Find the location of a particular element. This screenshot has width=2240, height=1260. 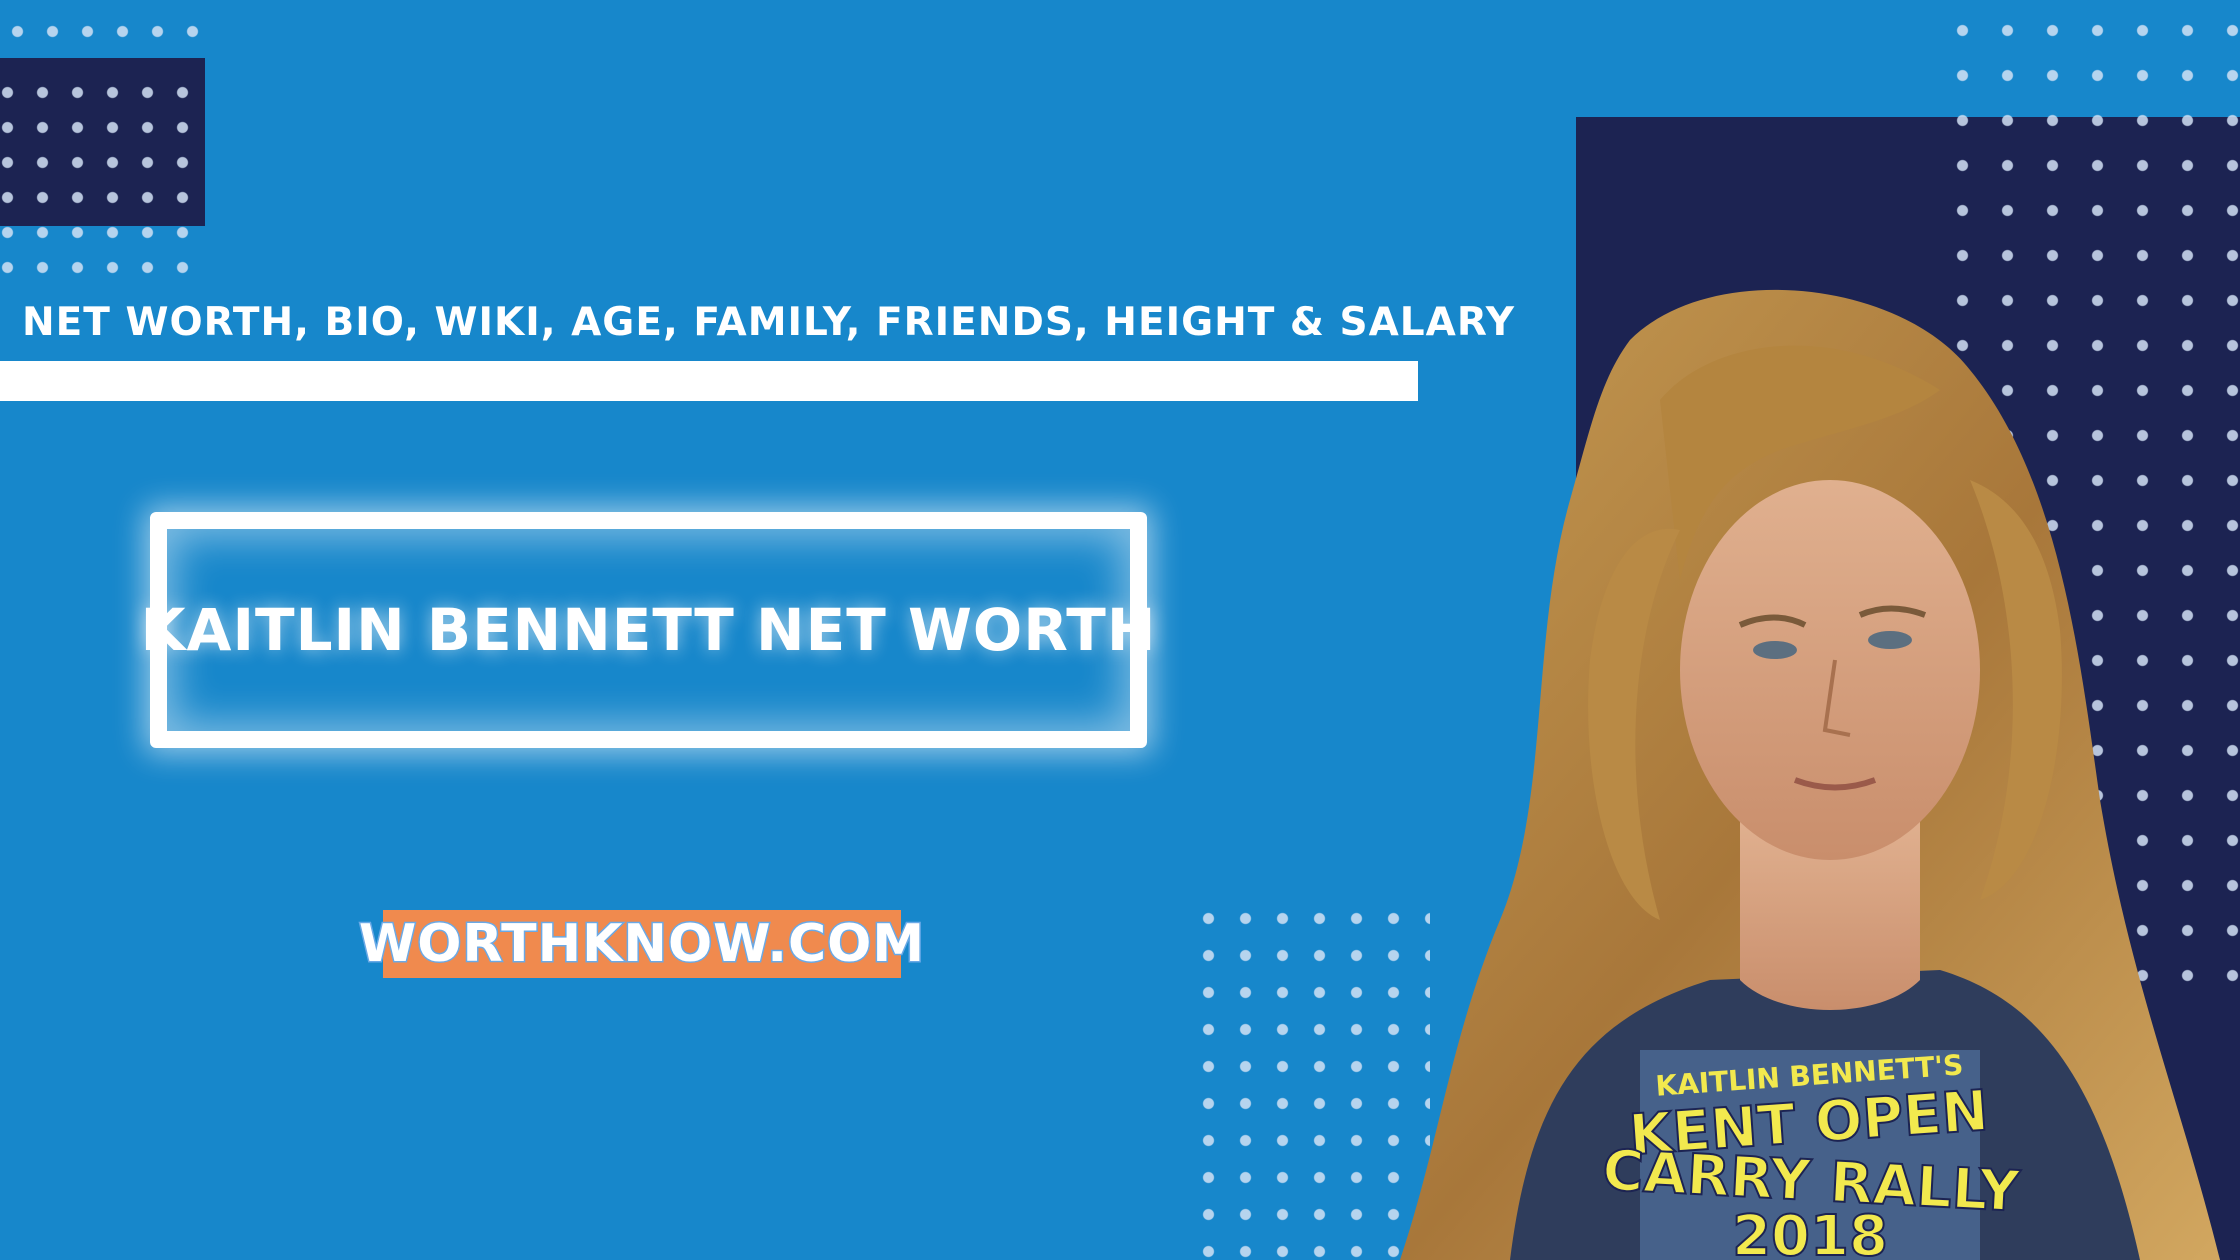

brand-badge: WORTHKNOW.COM is located at coordinates (641, 944).